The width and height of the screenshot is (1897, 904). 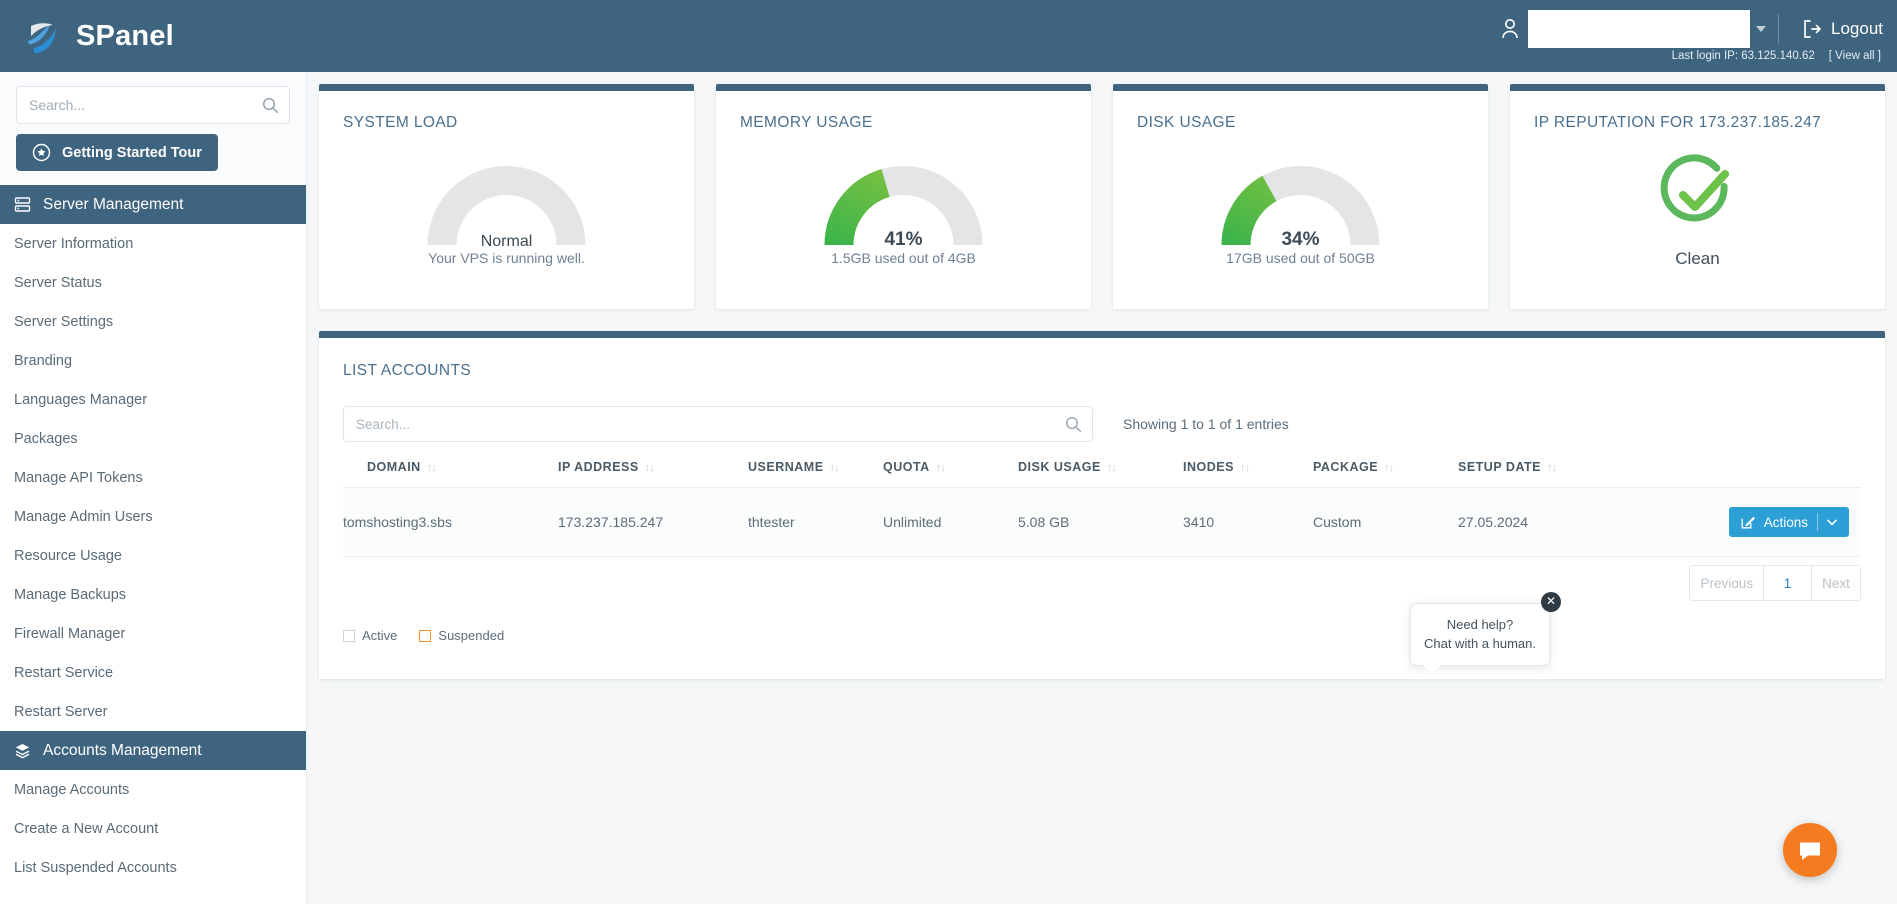 I want to click on cell-quota: Unlimited, so click(x=950, y=522).